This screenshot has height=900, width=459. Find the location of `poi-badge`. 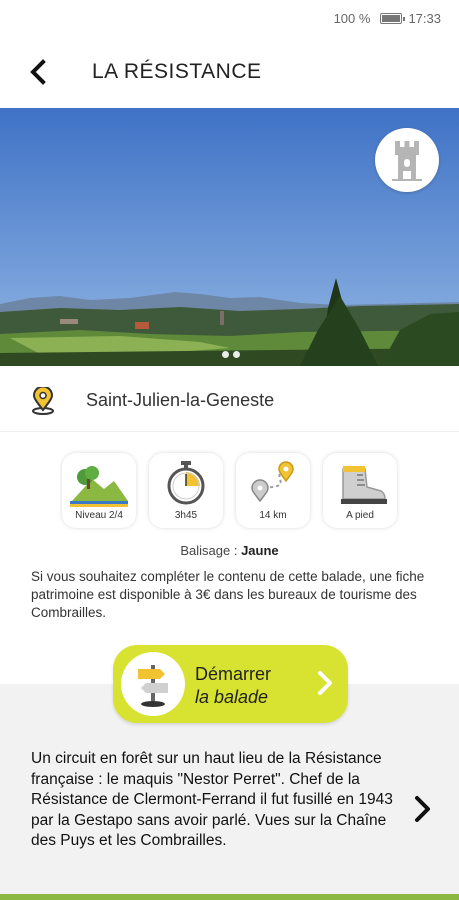

poi-badge is located at coordinates (407, 160).